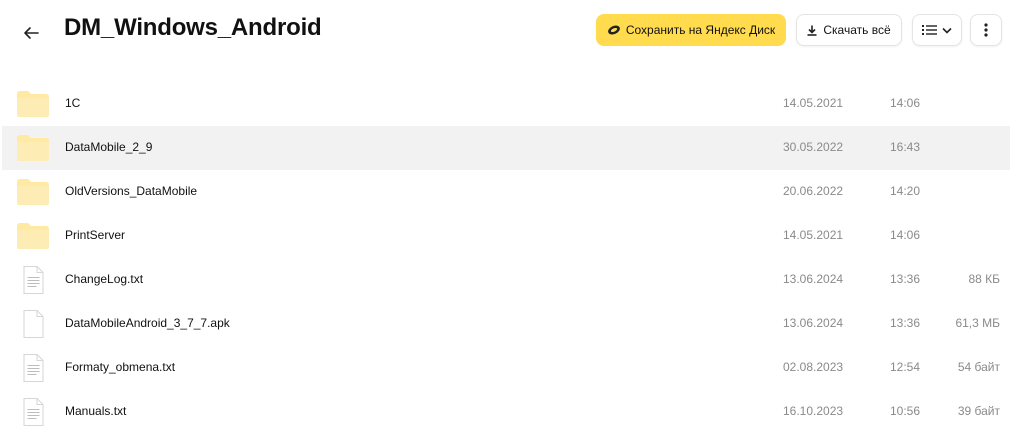 This screenshot has width=1024, height=440. I want to click on file-name: DataMobile_2_9, so click(108, 147).